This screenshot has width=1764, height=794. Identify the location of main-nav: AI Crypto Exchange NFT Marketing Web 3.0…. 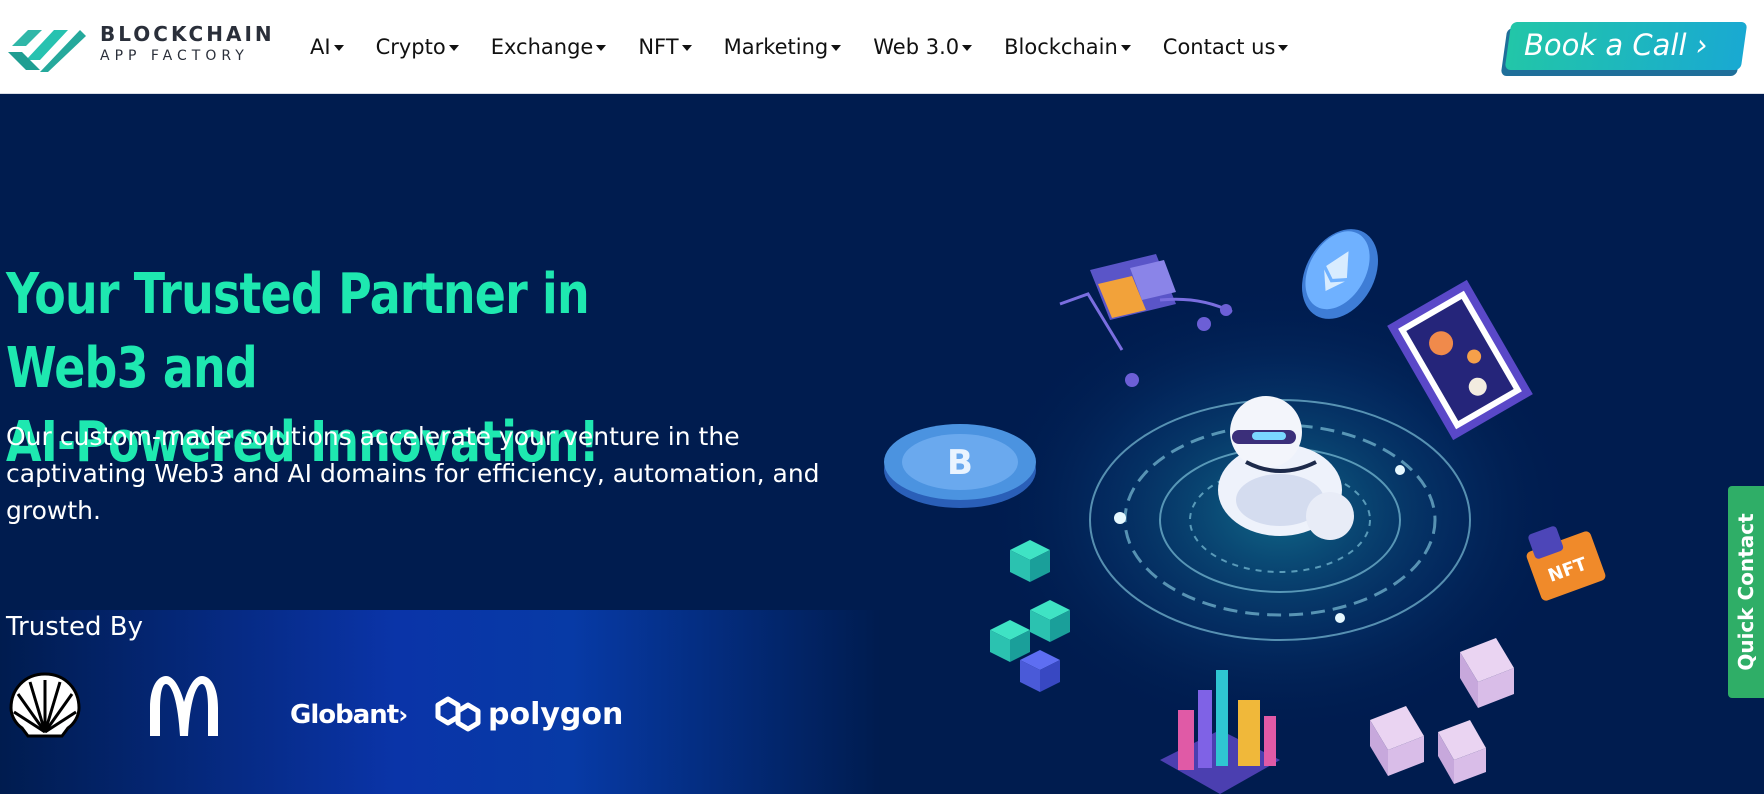
(815, 47).